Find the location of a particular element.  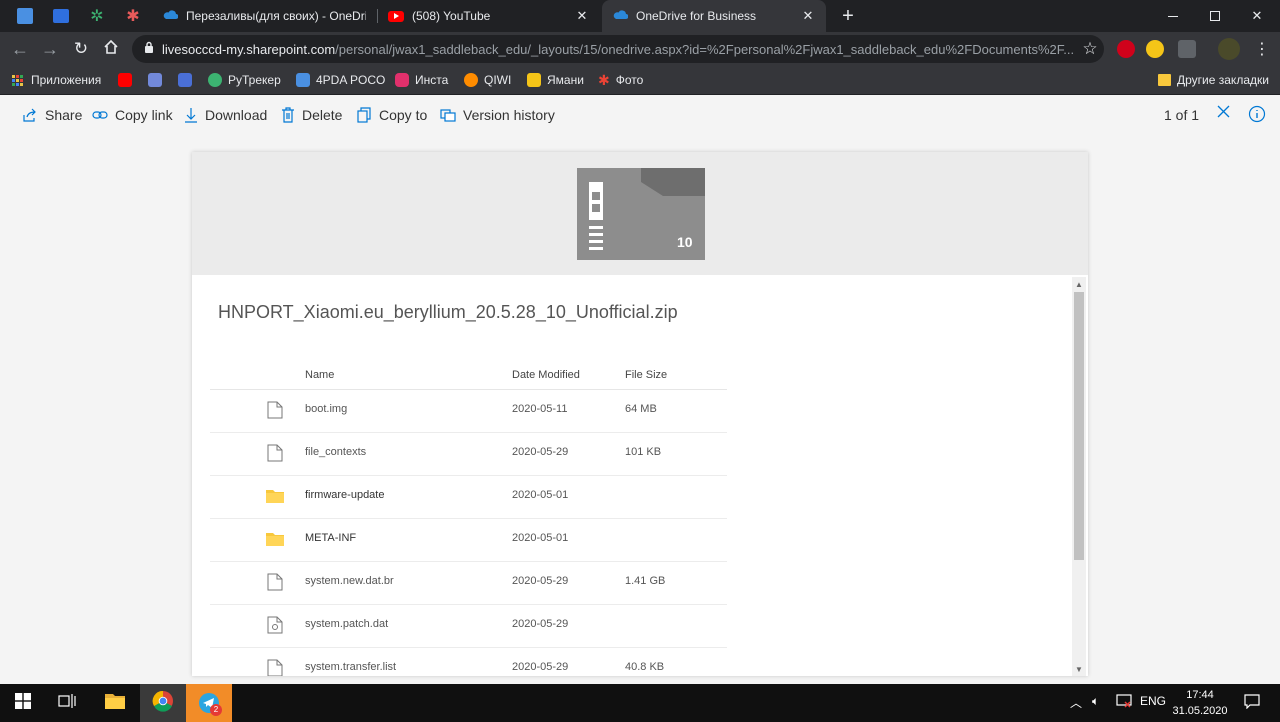

qiwi-icon is located at coordinates (471, 80).